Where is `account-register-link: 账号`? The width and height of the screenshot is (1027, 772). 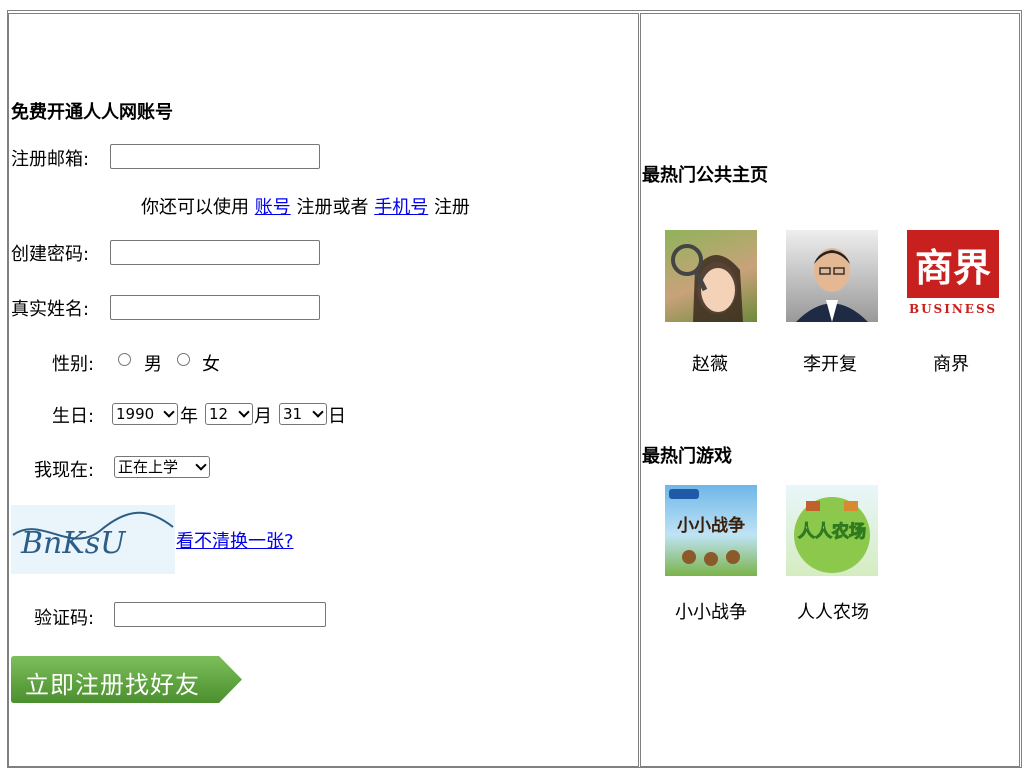 account-register-link: 账号 is located at coordinates (273, 207).